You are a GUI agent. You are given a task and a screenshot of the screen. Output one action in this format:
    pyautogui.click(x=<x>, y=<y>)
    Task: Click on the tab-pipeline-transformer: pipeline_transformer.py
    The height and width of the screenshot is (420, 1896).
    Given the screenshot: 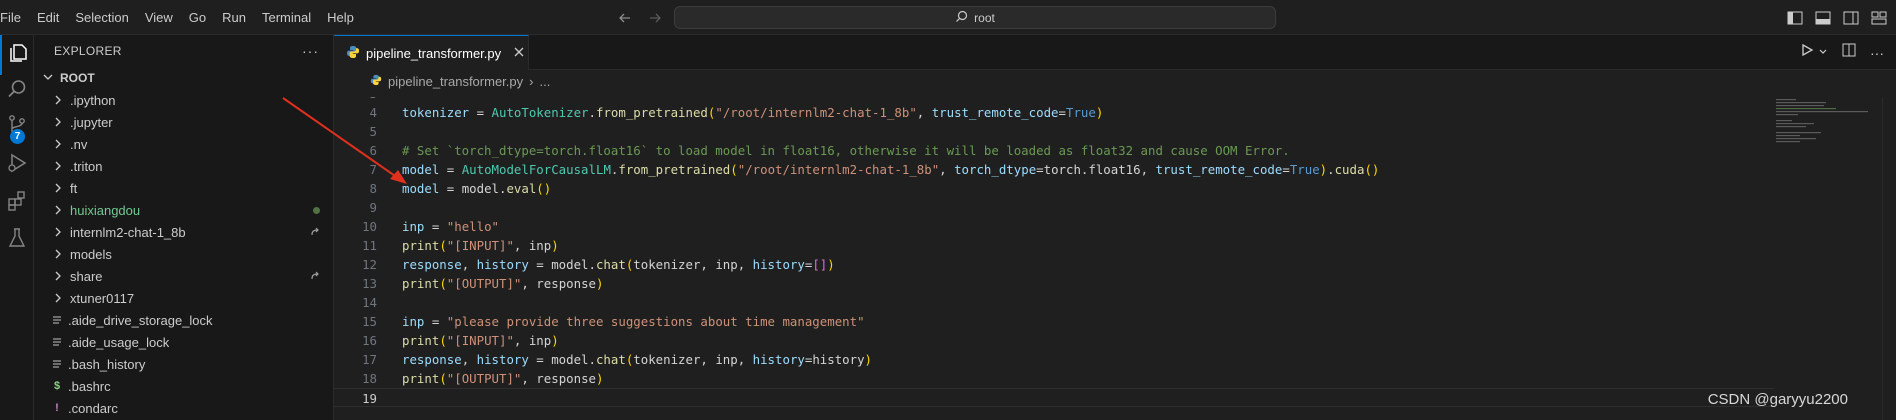 What is the action you would take?
    pyautogui.click(x=431, y=52)
    